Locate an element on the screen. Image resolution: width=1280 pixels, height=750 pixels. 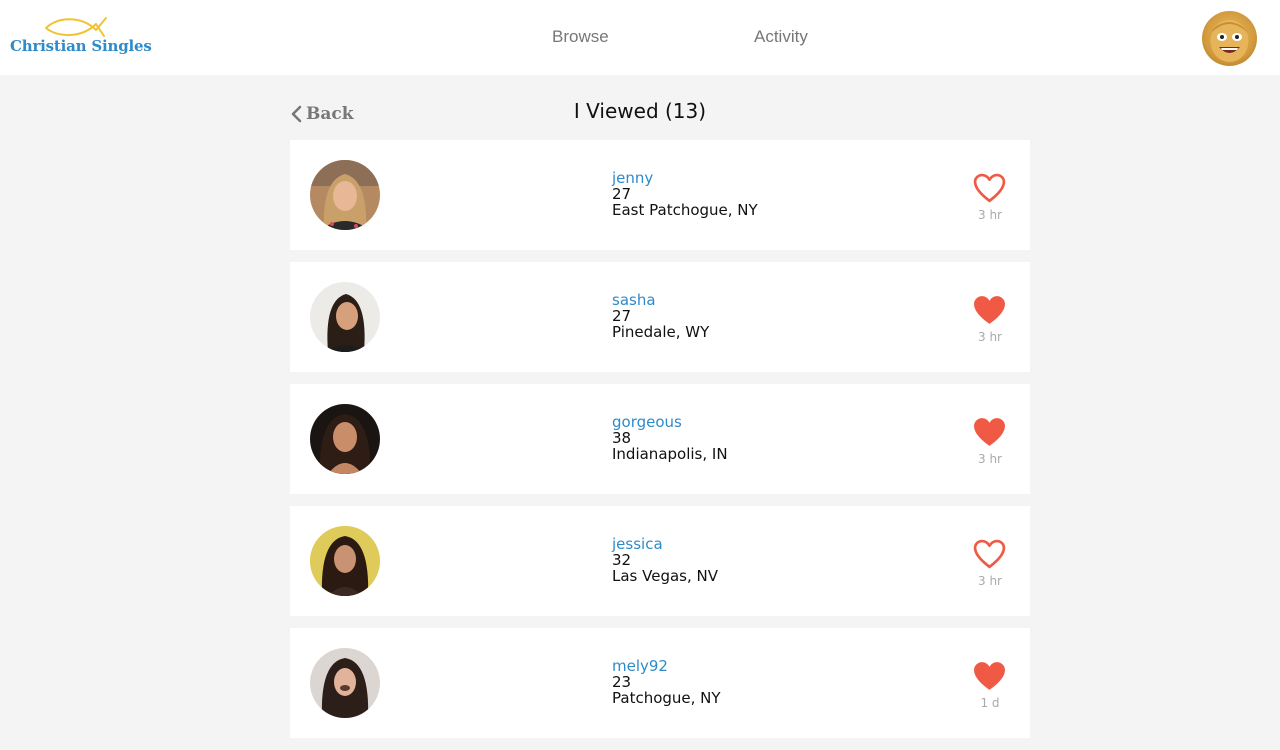
profile-card: mely92 23 Patchogue, NY 1 d is located at coordinates (660, 683).